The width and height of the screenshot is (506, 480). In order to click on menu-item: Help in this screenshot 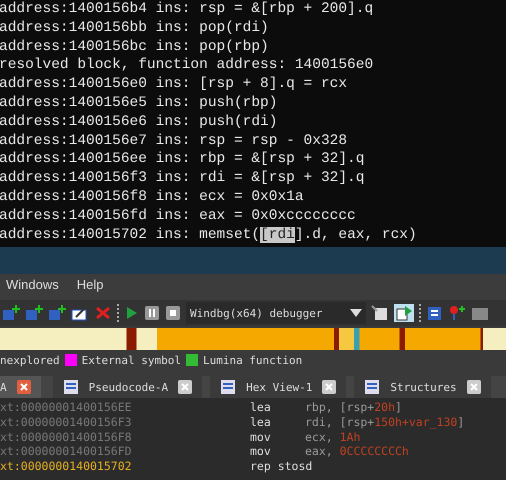, I will do `click(90, 287)`.